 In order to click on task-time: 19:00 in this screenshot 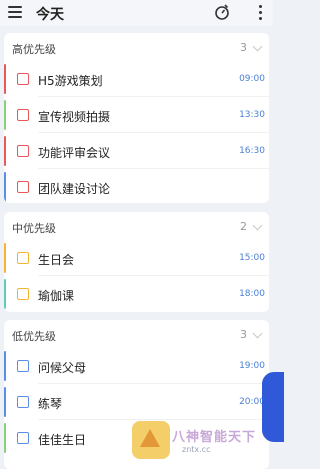, I will do `click(252, 366)`.